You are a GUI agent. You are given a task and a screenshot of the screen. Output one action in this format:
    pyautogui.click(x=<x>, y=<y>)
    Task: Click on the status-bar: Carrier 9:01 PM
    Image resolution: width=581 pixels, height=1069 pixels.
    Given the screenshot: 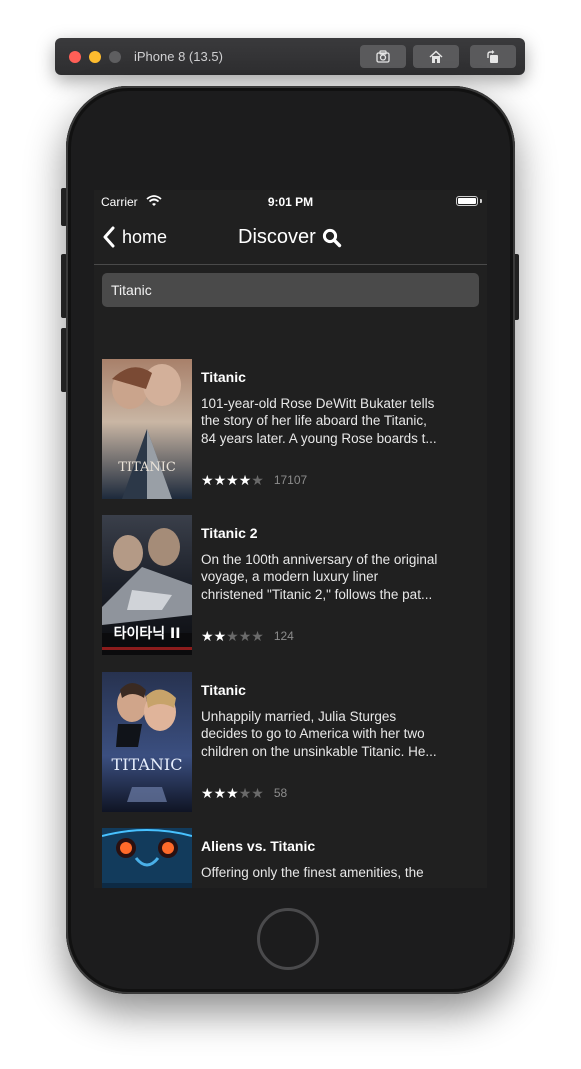 What is the action you would take?
    pyautogui.click(x=290, y=201)
    